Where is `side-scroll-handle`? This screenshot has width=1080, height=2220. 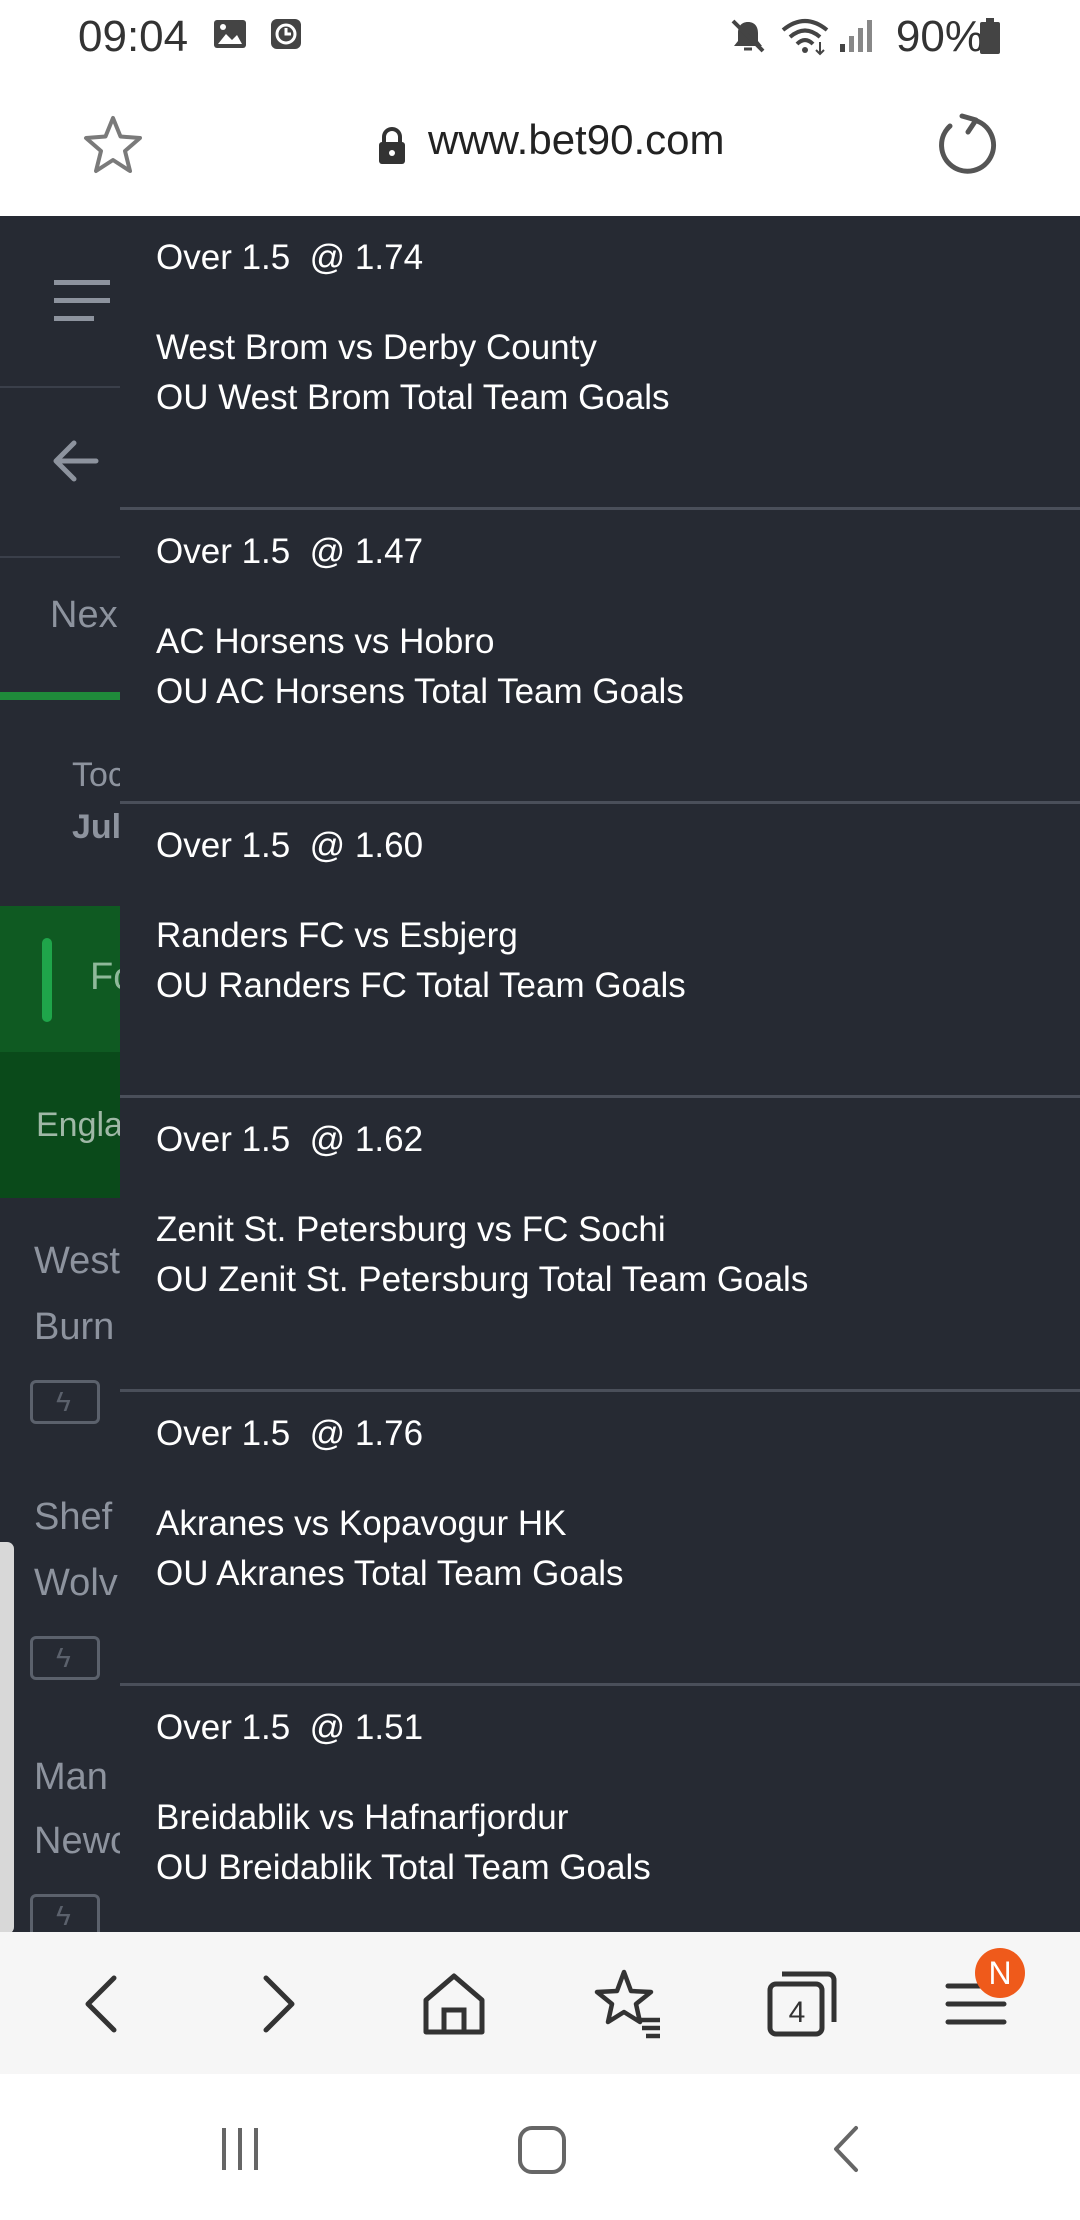 side-scroll-handle is located at coordinates (7, 1737).